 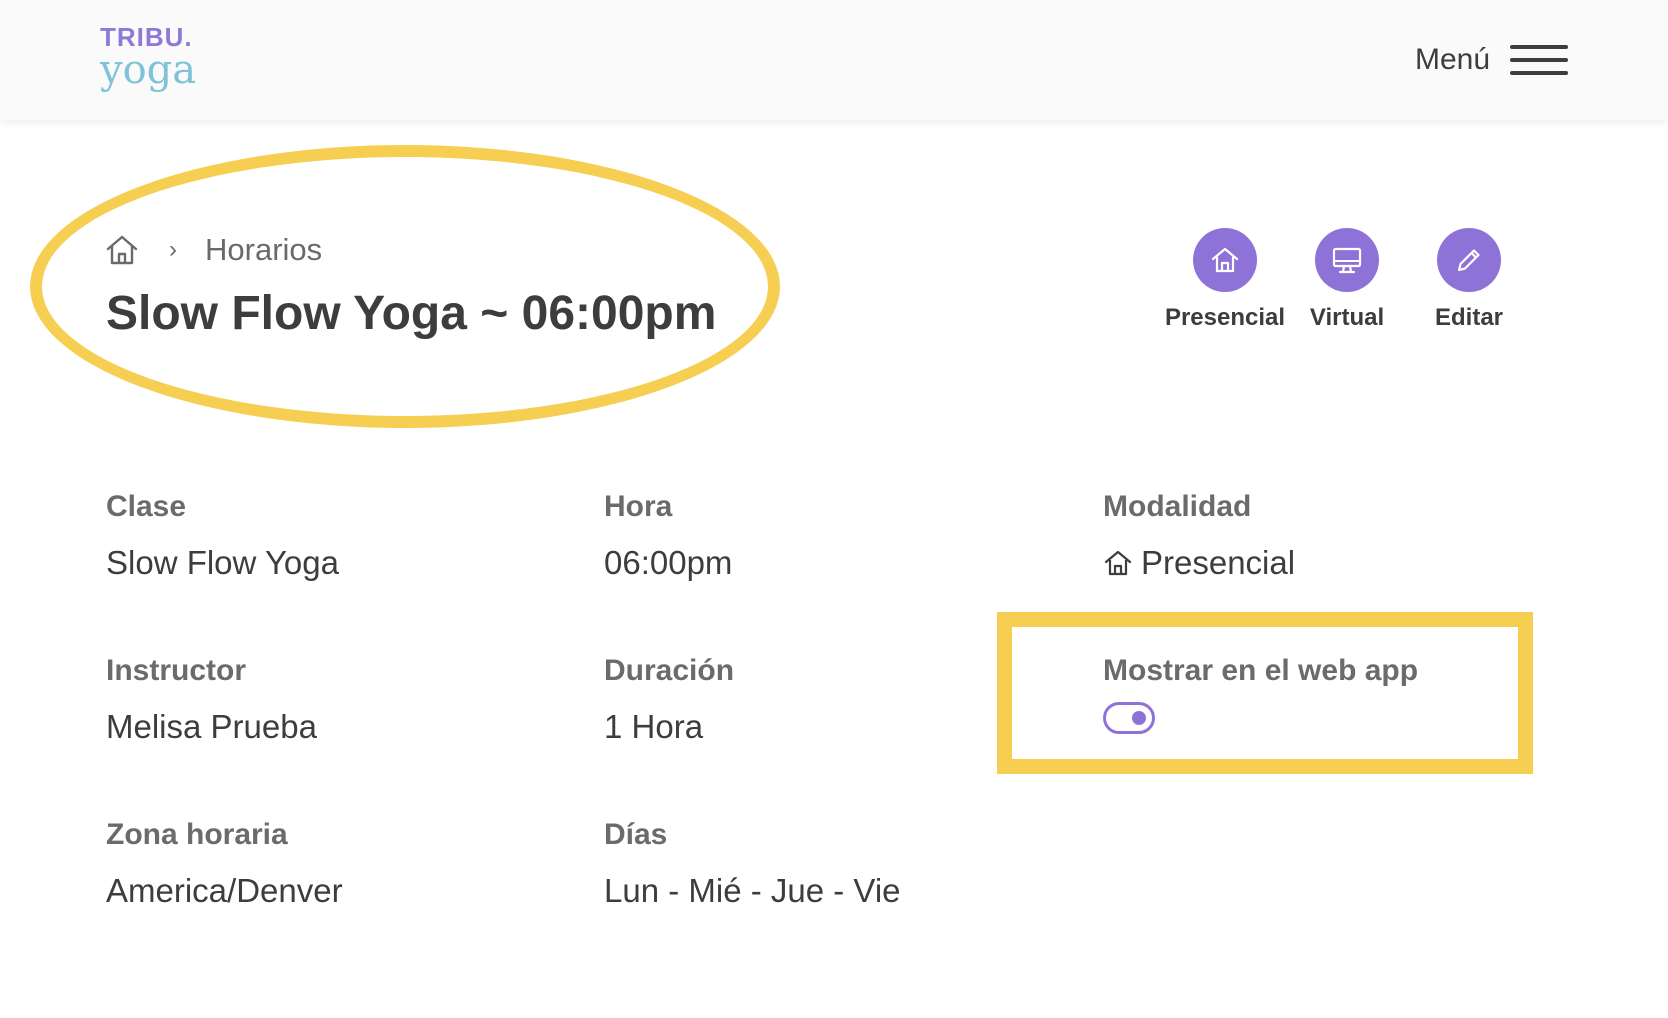 What do you see at coordinates (1129, 718) in the screenshot?
I see `web-app-toggle` at bounding box center [1129, 718].